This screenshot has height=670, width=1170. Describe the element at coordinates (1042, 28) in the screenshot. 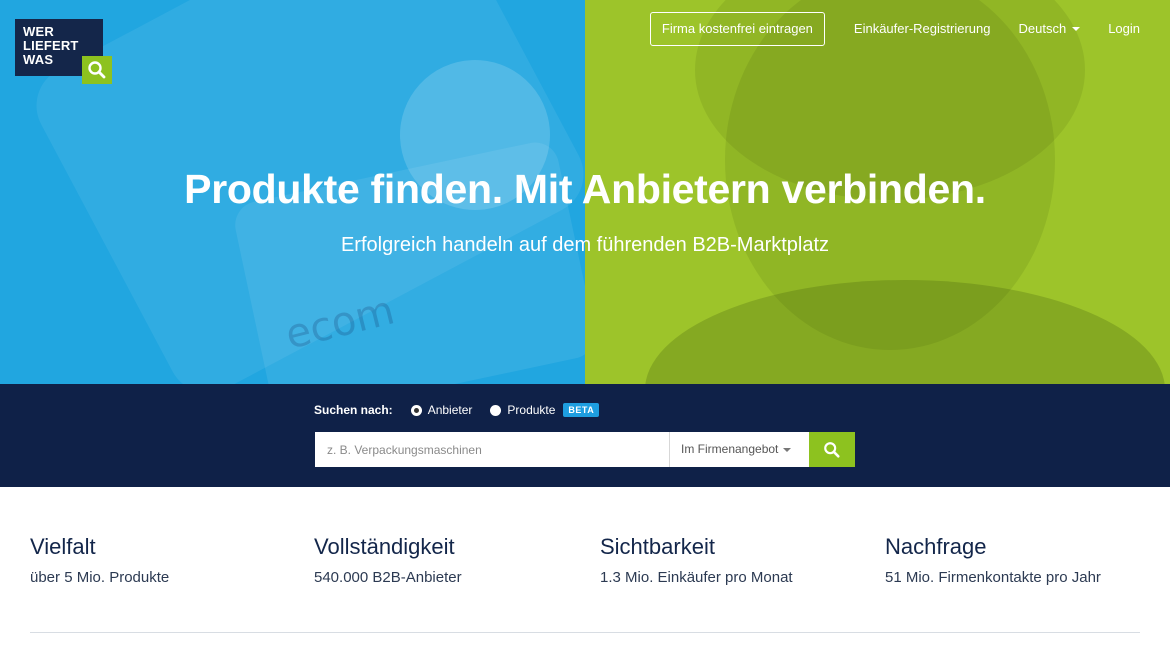

I see `language-label: Deutsch` at that location.